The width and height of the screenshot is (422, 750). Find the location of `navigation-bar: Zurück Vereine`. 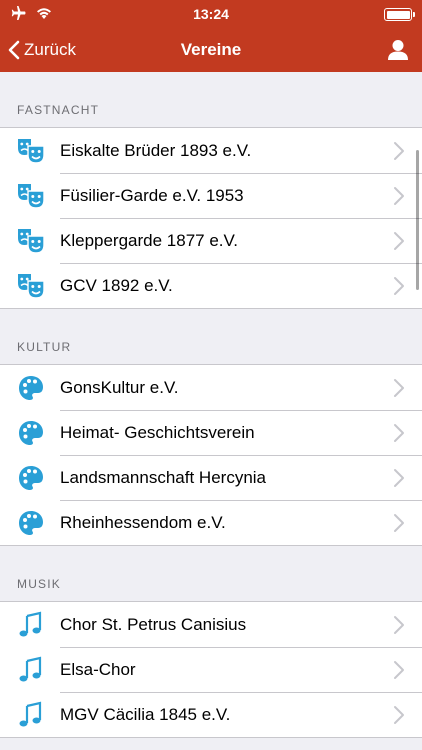

navigation-bar: Zurück Vereine is located at coordinates (211, 50).